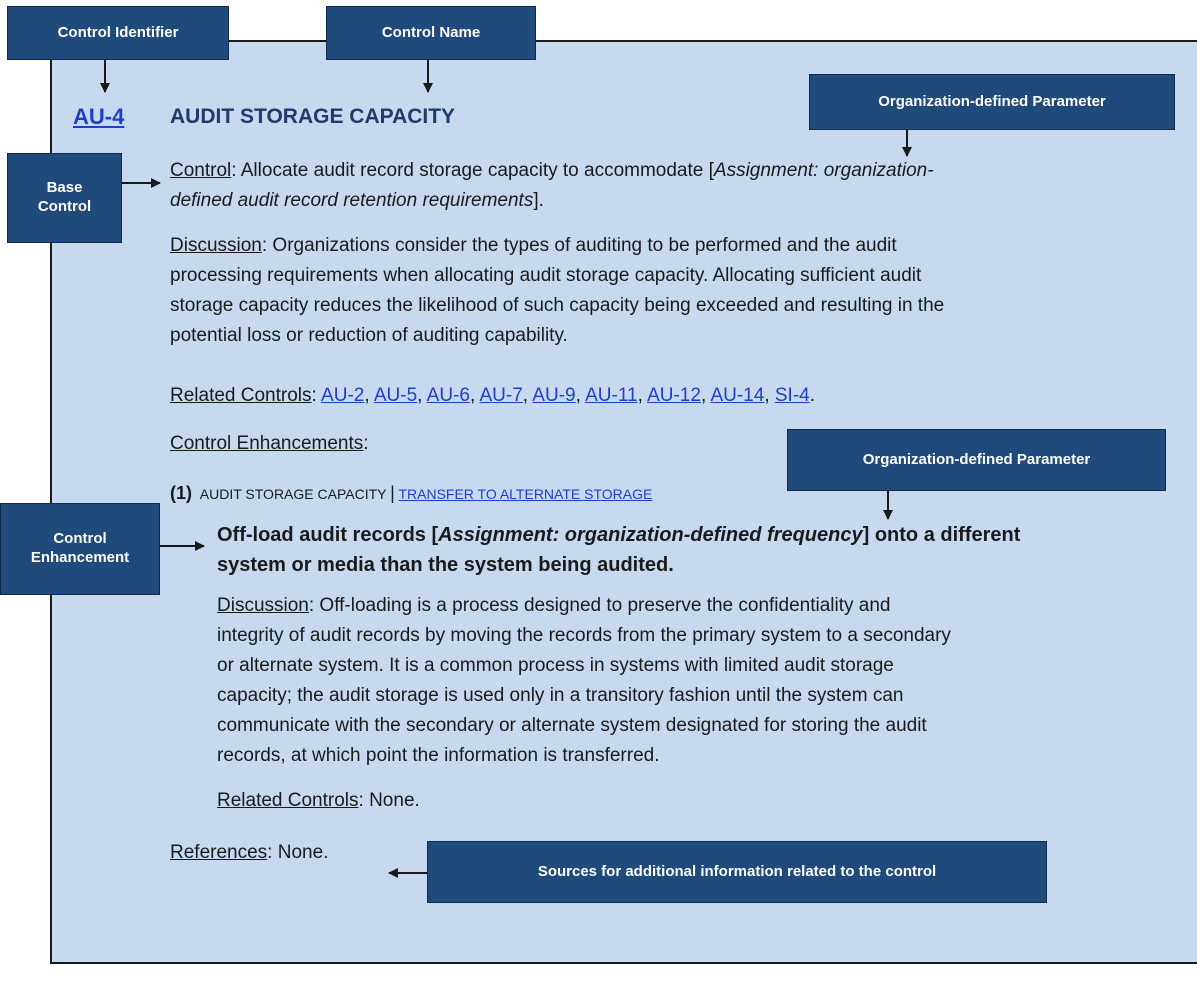 The image size is (1197, 982). What do you see at coordinates (792, 395) in the screenshot?
I see `related-link-si-4: SI-4` at bounding box center [792, 395].